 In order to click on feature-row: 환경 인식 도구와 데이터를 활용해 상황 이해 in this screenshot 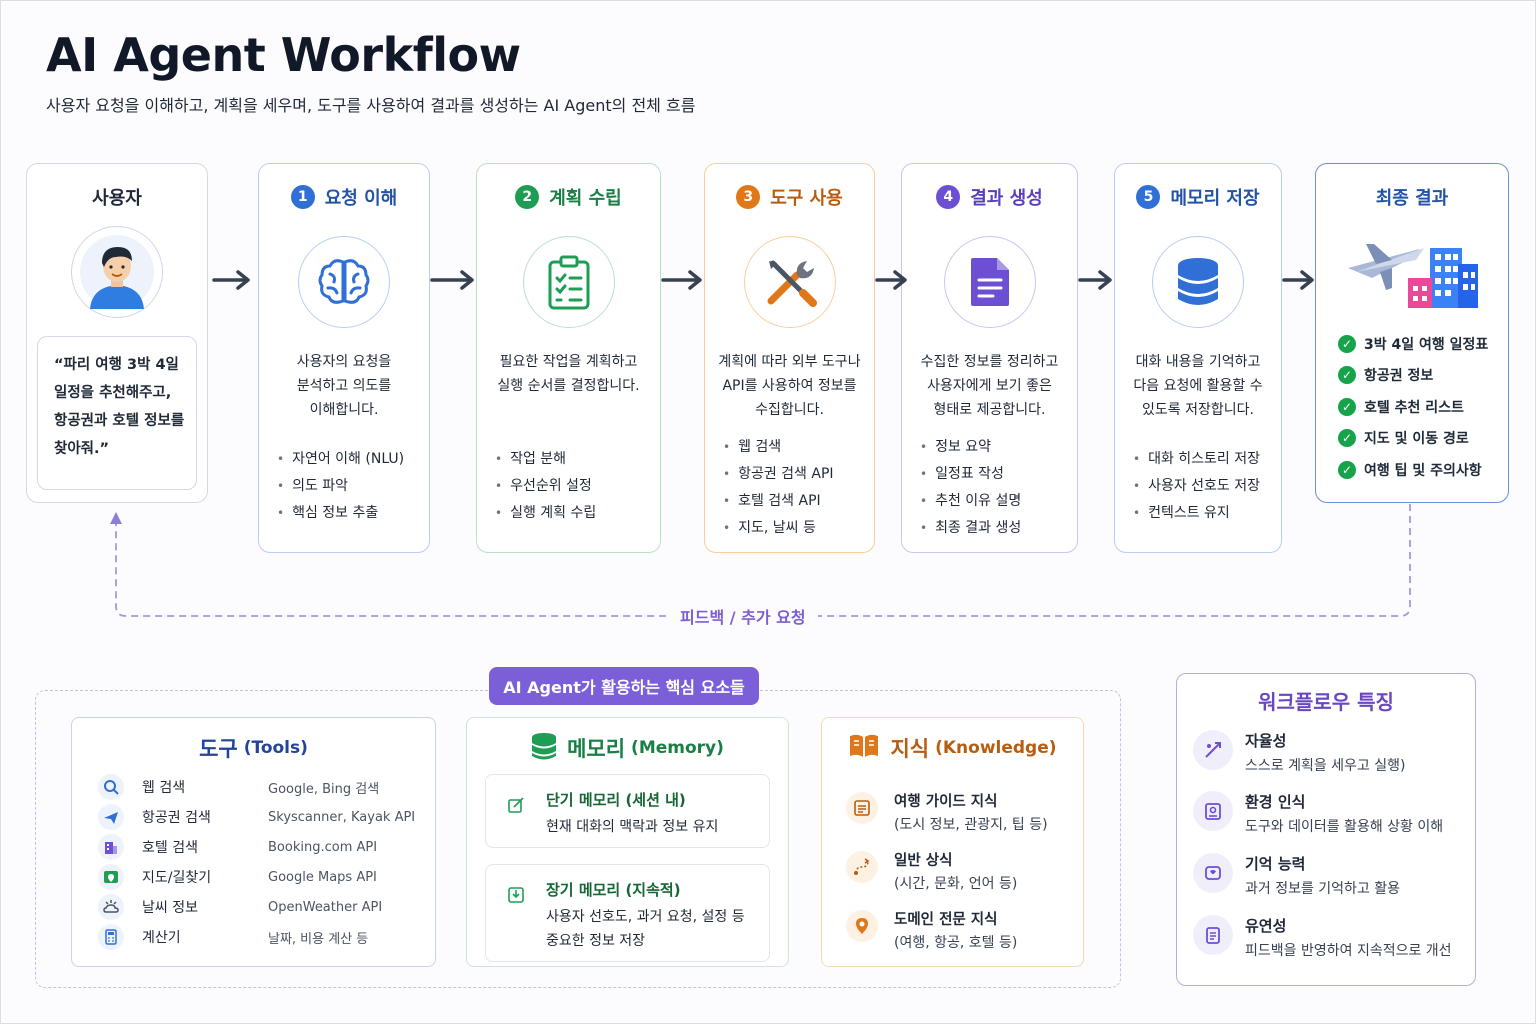, I will do `click(1330, 816)`.